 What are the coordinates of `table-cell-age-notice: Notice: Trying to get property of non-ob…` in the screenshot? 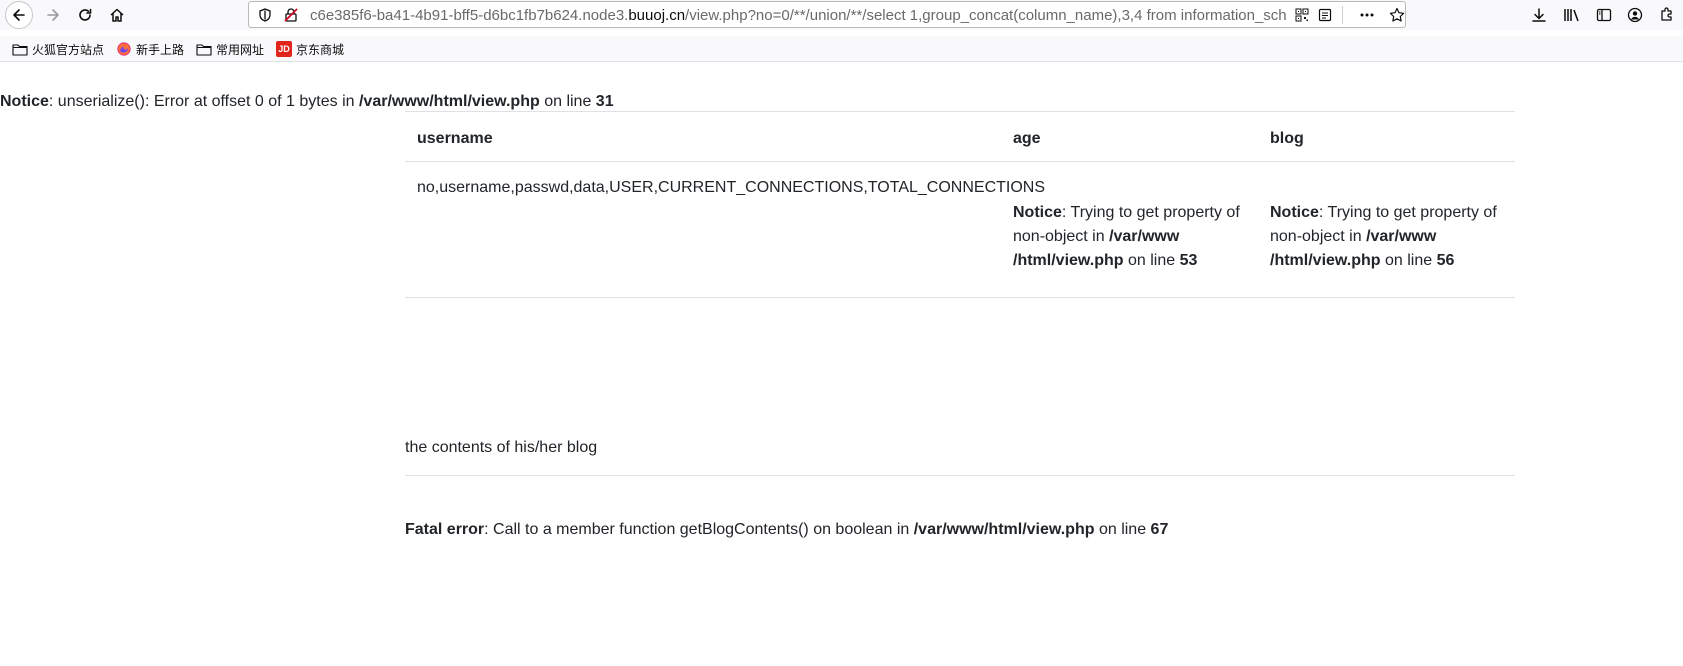 It's located at (1133, 237).